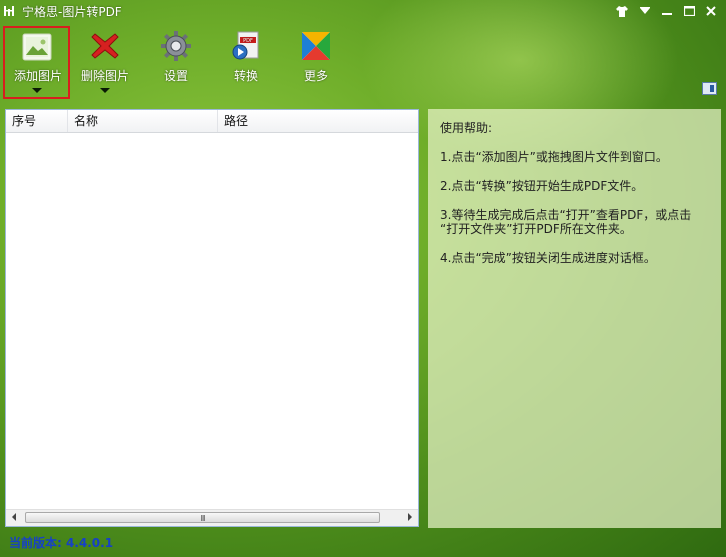  Describe the element at coordinates (318, 121) in the screenshot. I see `column-path: 路径` at that location.